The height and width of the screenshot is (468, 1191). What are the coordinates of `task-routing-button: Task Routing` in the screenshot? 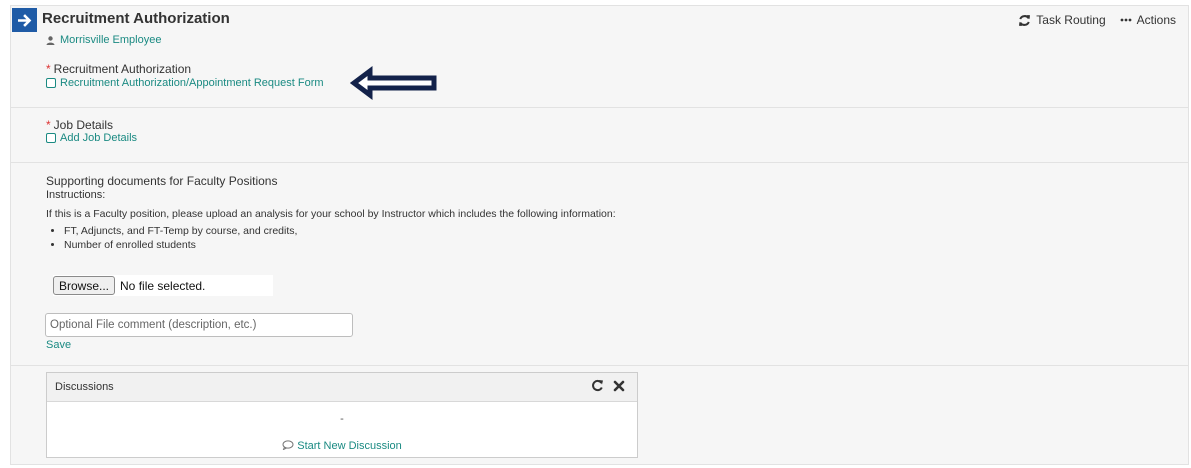 It's located at (1062, 20).